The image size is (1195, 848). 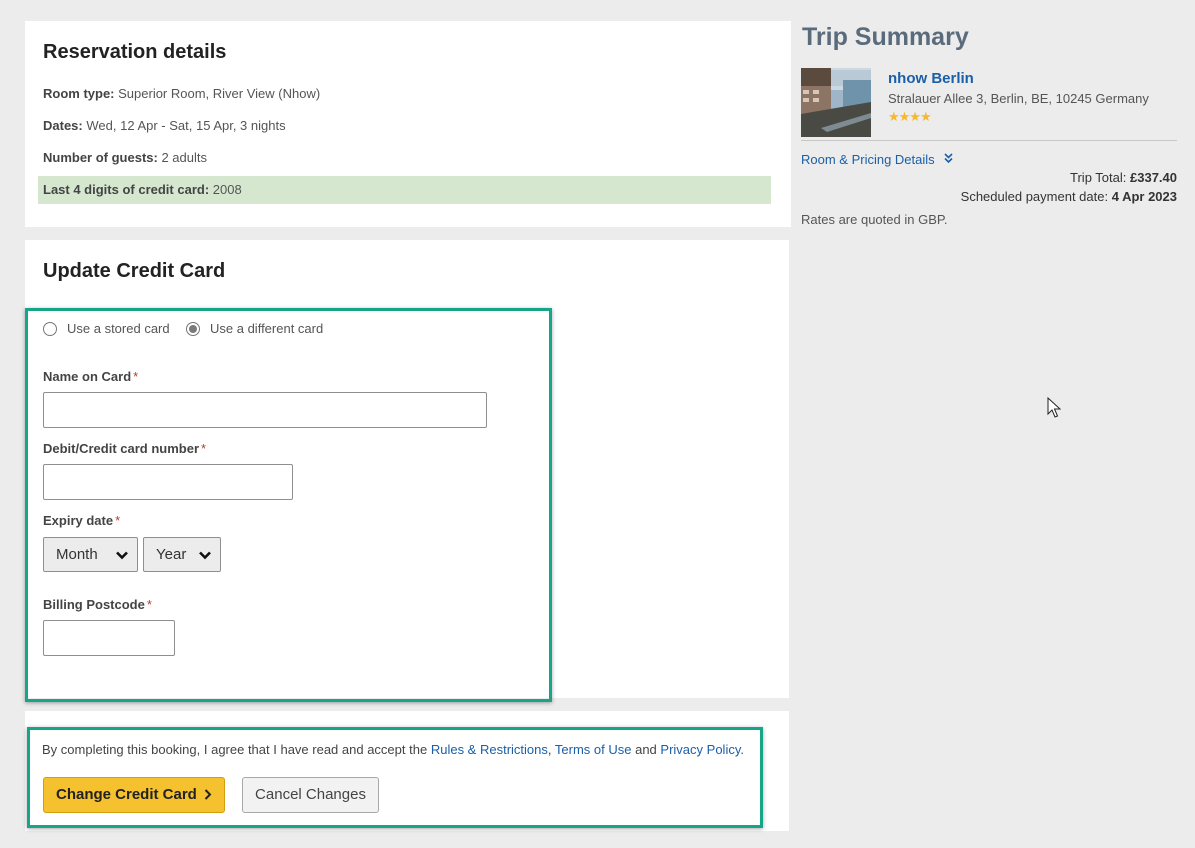 I want to click on trip-summary-title: Trip Summary, so click(x=885, y=37).